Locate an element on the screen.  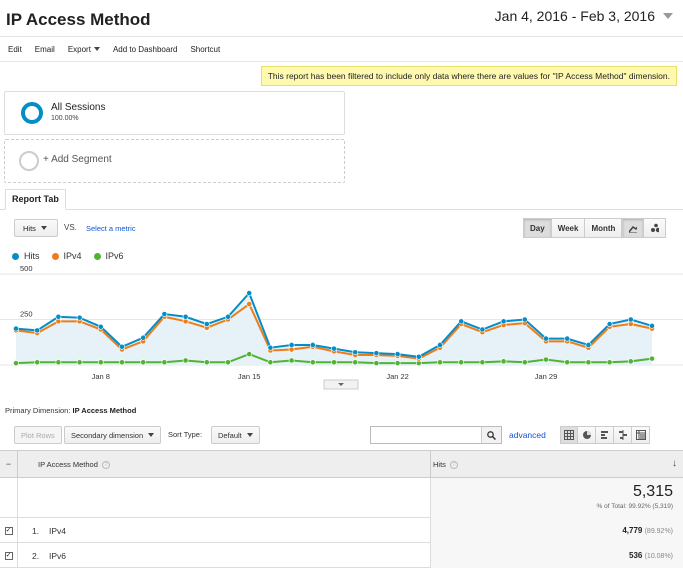
bubble-chart-icon is located at coordinates (655, 228).